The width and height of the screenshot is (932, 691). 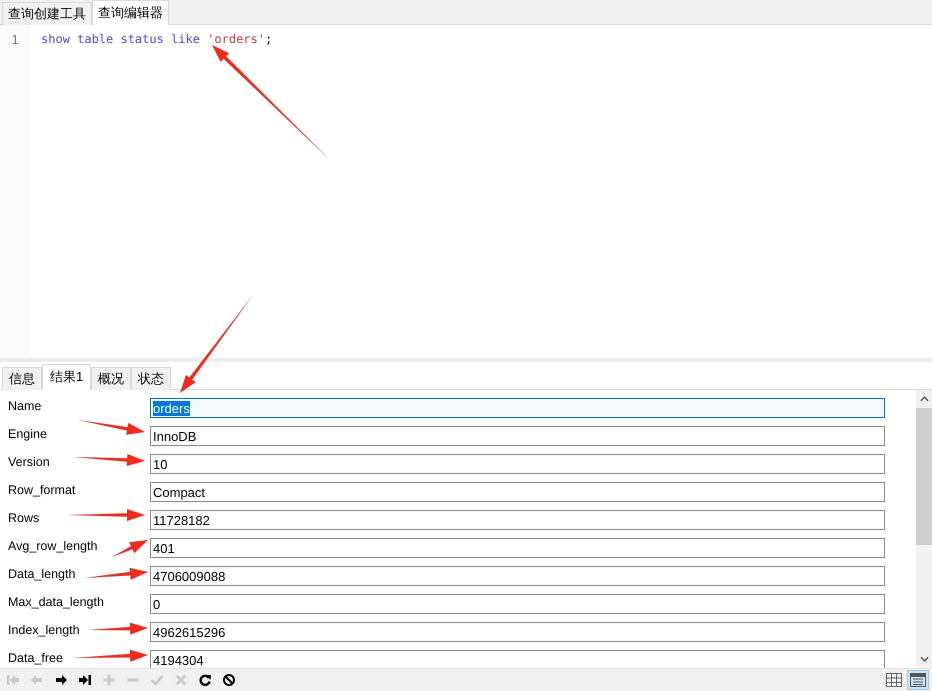 I want to click on stop-icon, so click(x=229, y=680).